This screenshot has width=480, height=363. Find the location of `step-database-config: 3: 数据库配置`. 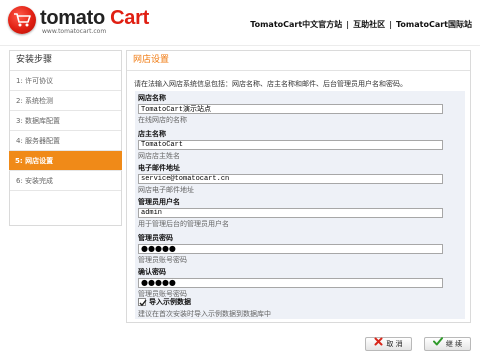

step-database-config: 3: 数据库配置 is located at coordinates (65, 121).